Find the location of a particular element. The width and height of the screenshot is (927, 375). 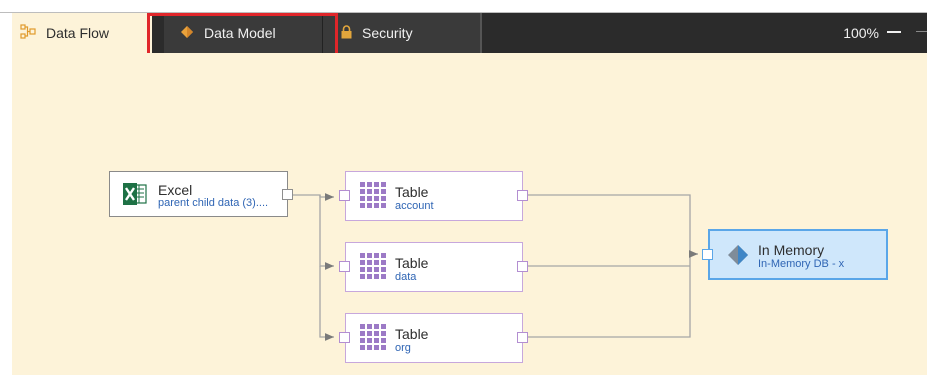

table-org-input-port is located at coordinates (344, 337).